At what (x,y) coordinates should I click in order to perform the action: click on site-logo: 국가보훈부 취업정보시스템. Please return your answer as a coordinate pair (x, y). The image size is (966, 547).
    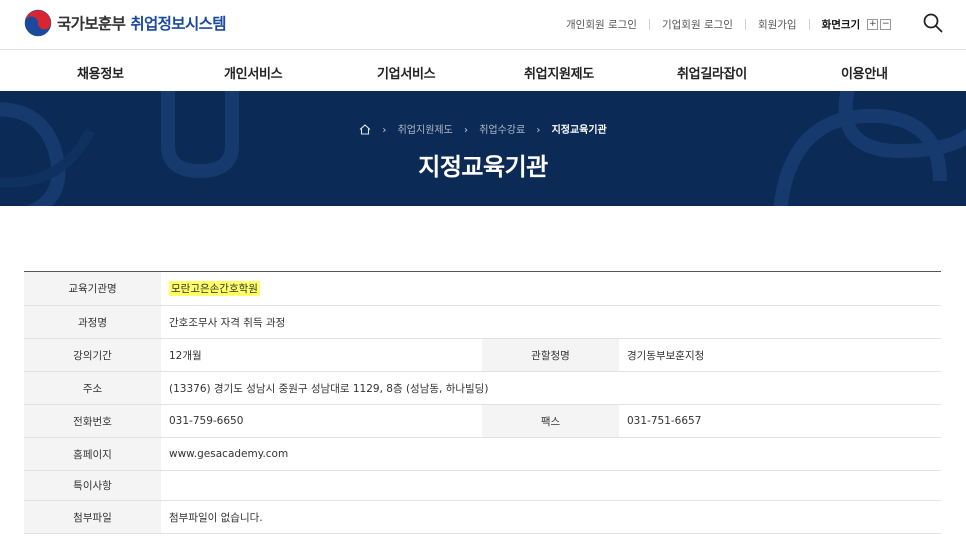
    Looking at the image, I should click on (125, 23).